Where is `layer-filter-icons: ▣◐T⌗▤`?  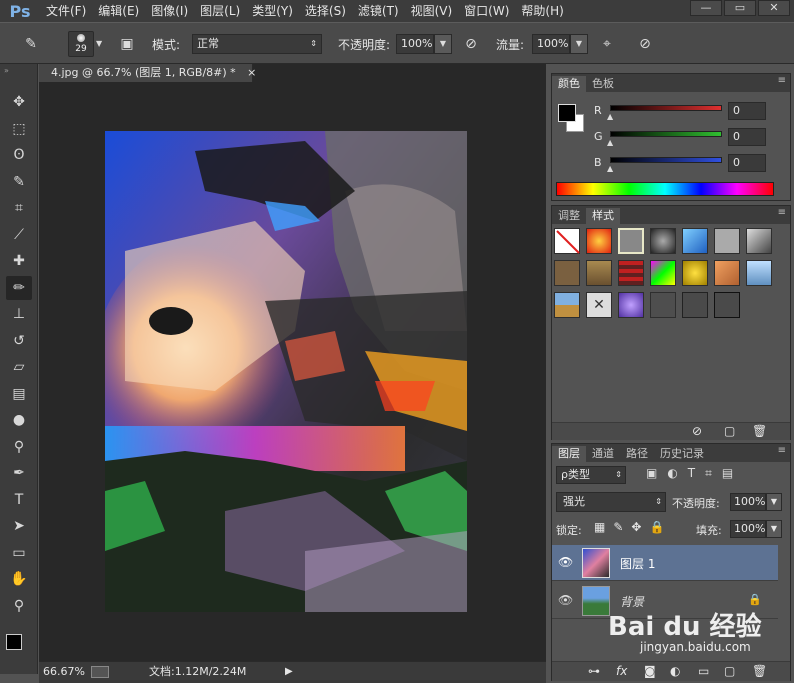
layer-filter-icons: ▣◐T⌗▤ is located at coordinates (716, 475).